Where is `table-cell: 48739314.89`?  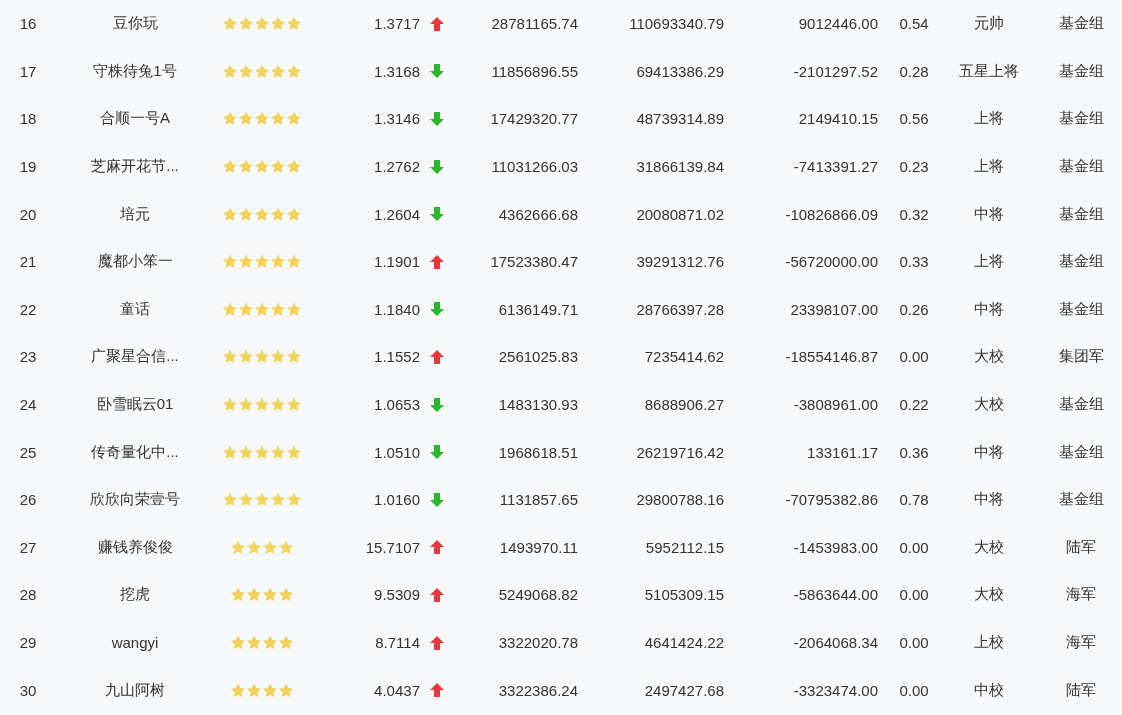 table-cell: 48739314.89 is located at coordinates (680, 119).